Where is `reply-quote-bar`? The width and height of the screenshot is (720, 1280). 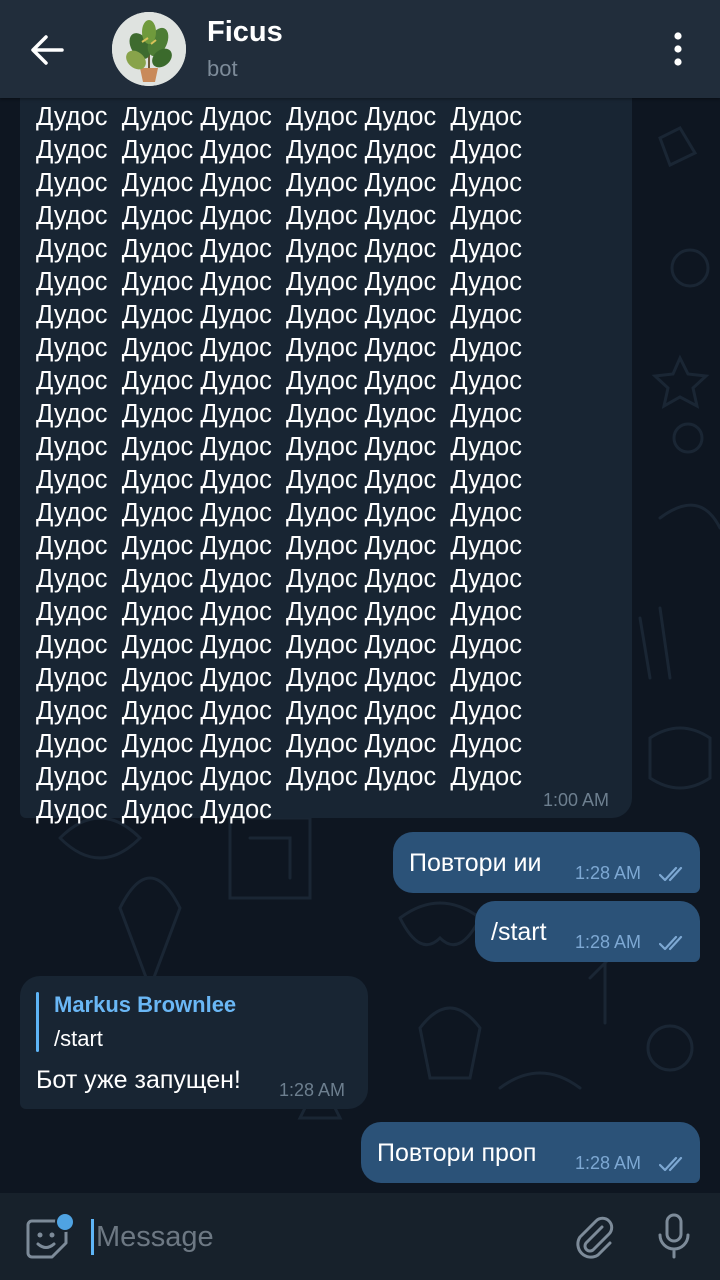 reply-quote-bar is located at coordinates (37, 1022).